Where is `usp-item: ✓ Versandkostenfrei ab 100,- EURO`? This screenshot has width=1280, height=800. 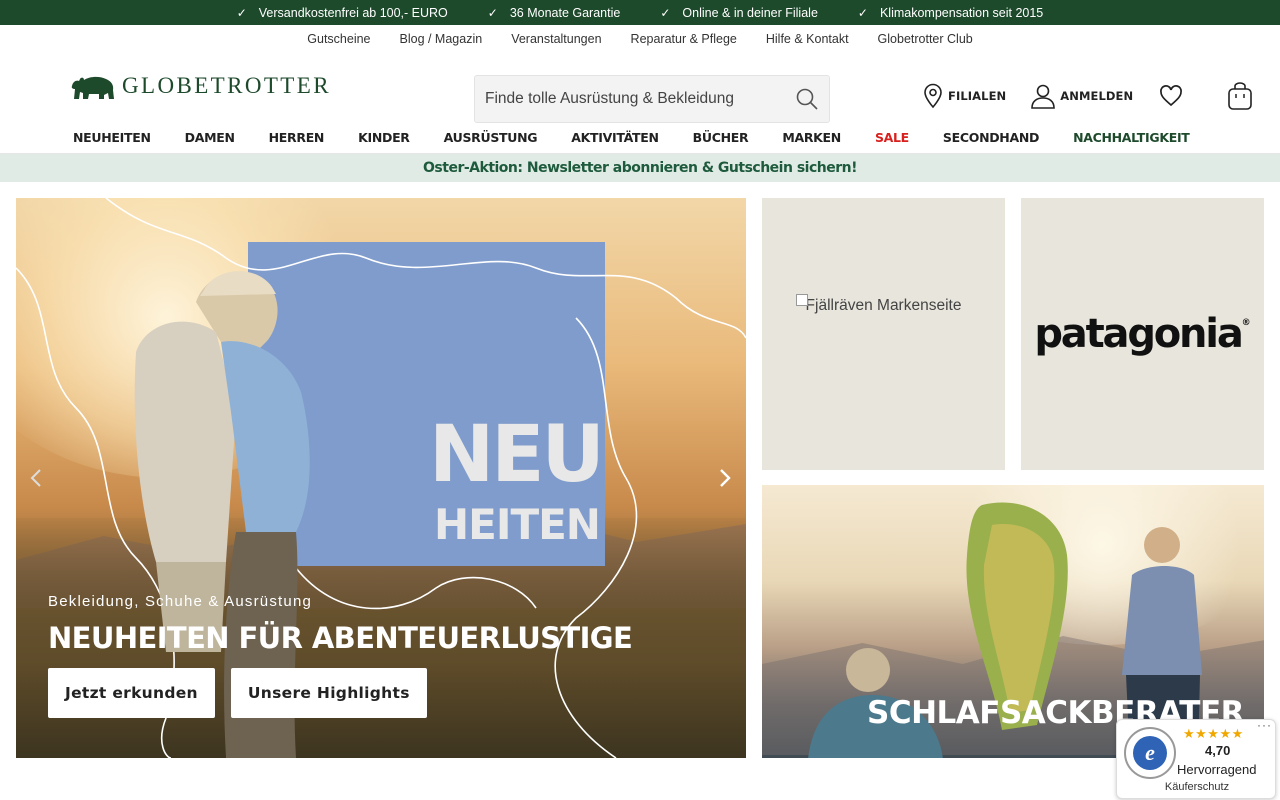 usp-item: ✓ Versandkostenfrei ab 100,- EURO is located at coordinates (342, 13).